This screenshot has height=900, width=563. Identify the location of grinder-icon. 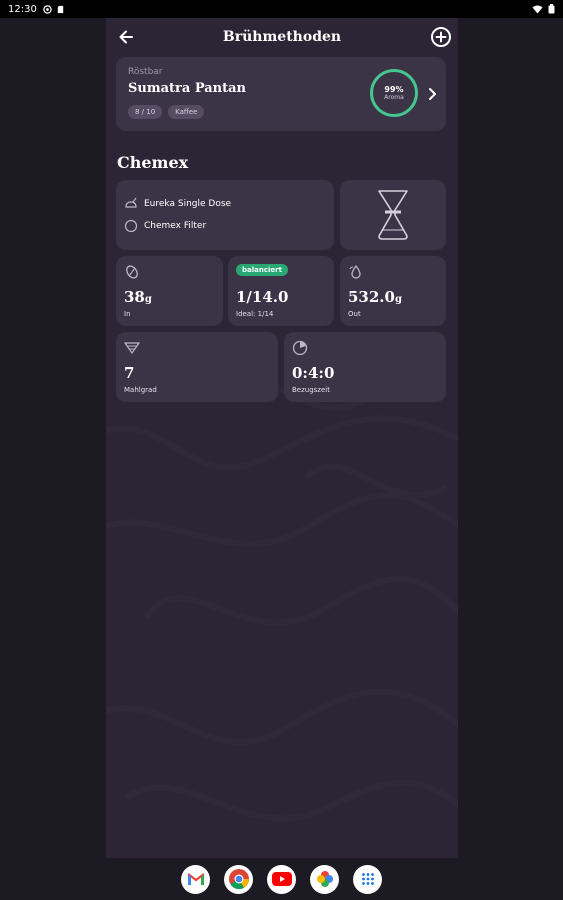
(131, 202).